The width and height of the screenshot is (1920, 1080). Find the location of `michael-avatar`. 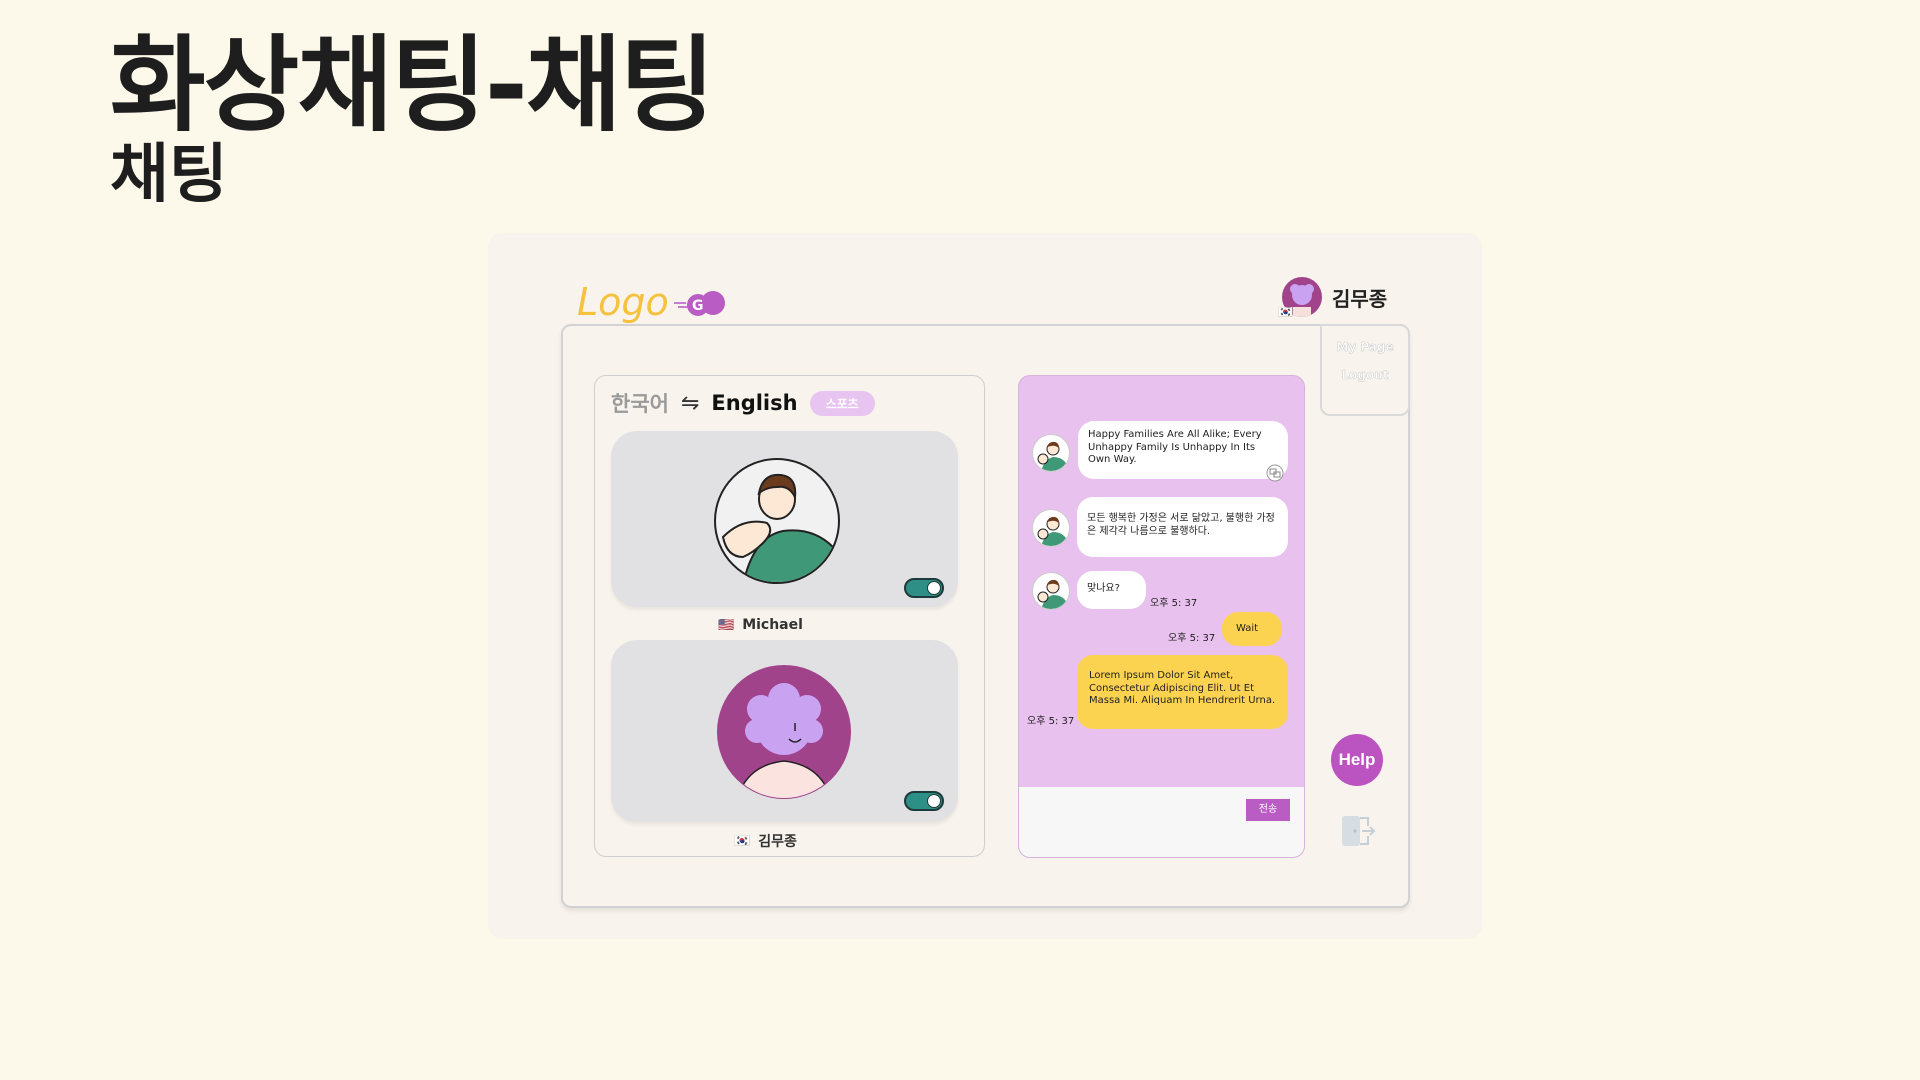

michael-avatar is located at coordinates (777, 521).